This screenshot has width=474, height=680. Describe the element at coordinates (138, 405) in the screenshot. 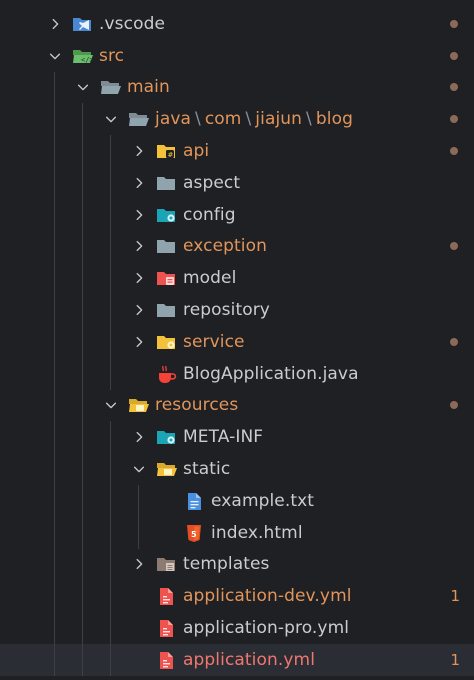

I see `resources-folder-icon` at that location.